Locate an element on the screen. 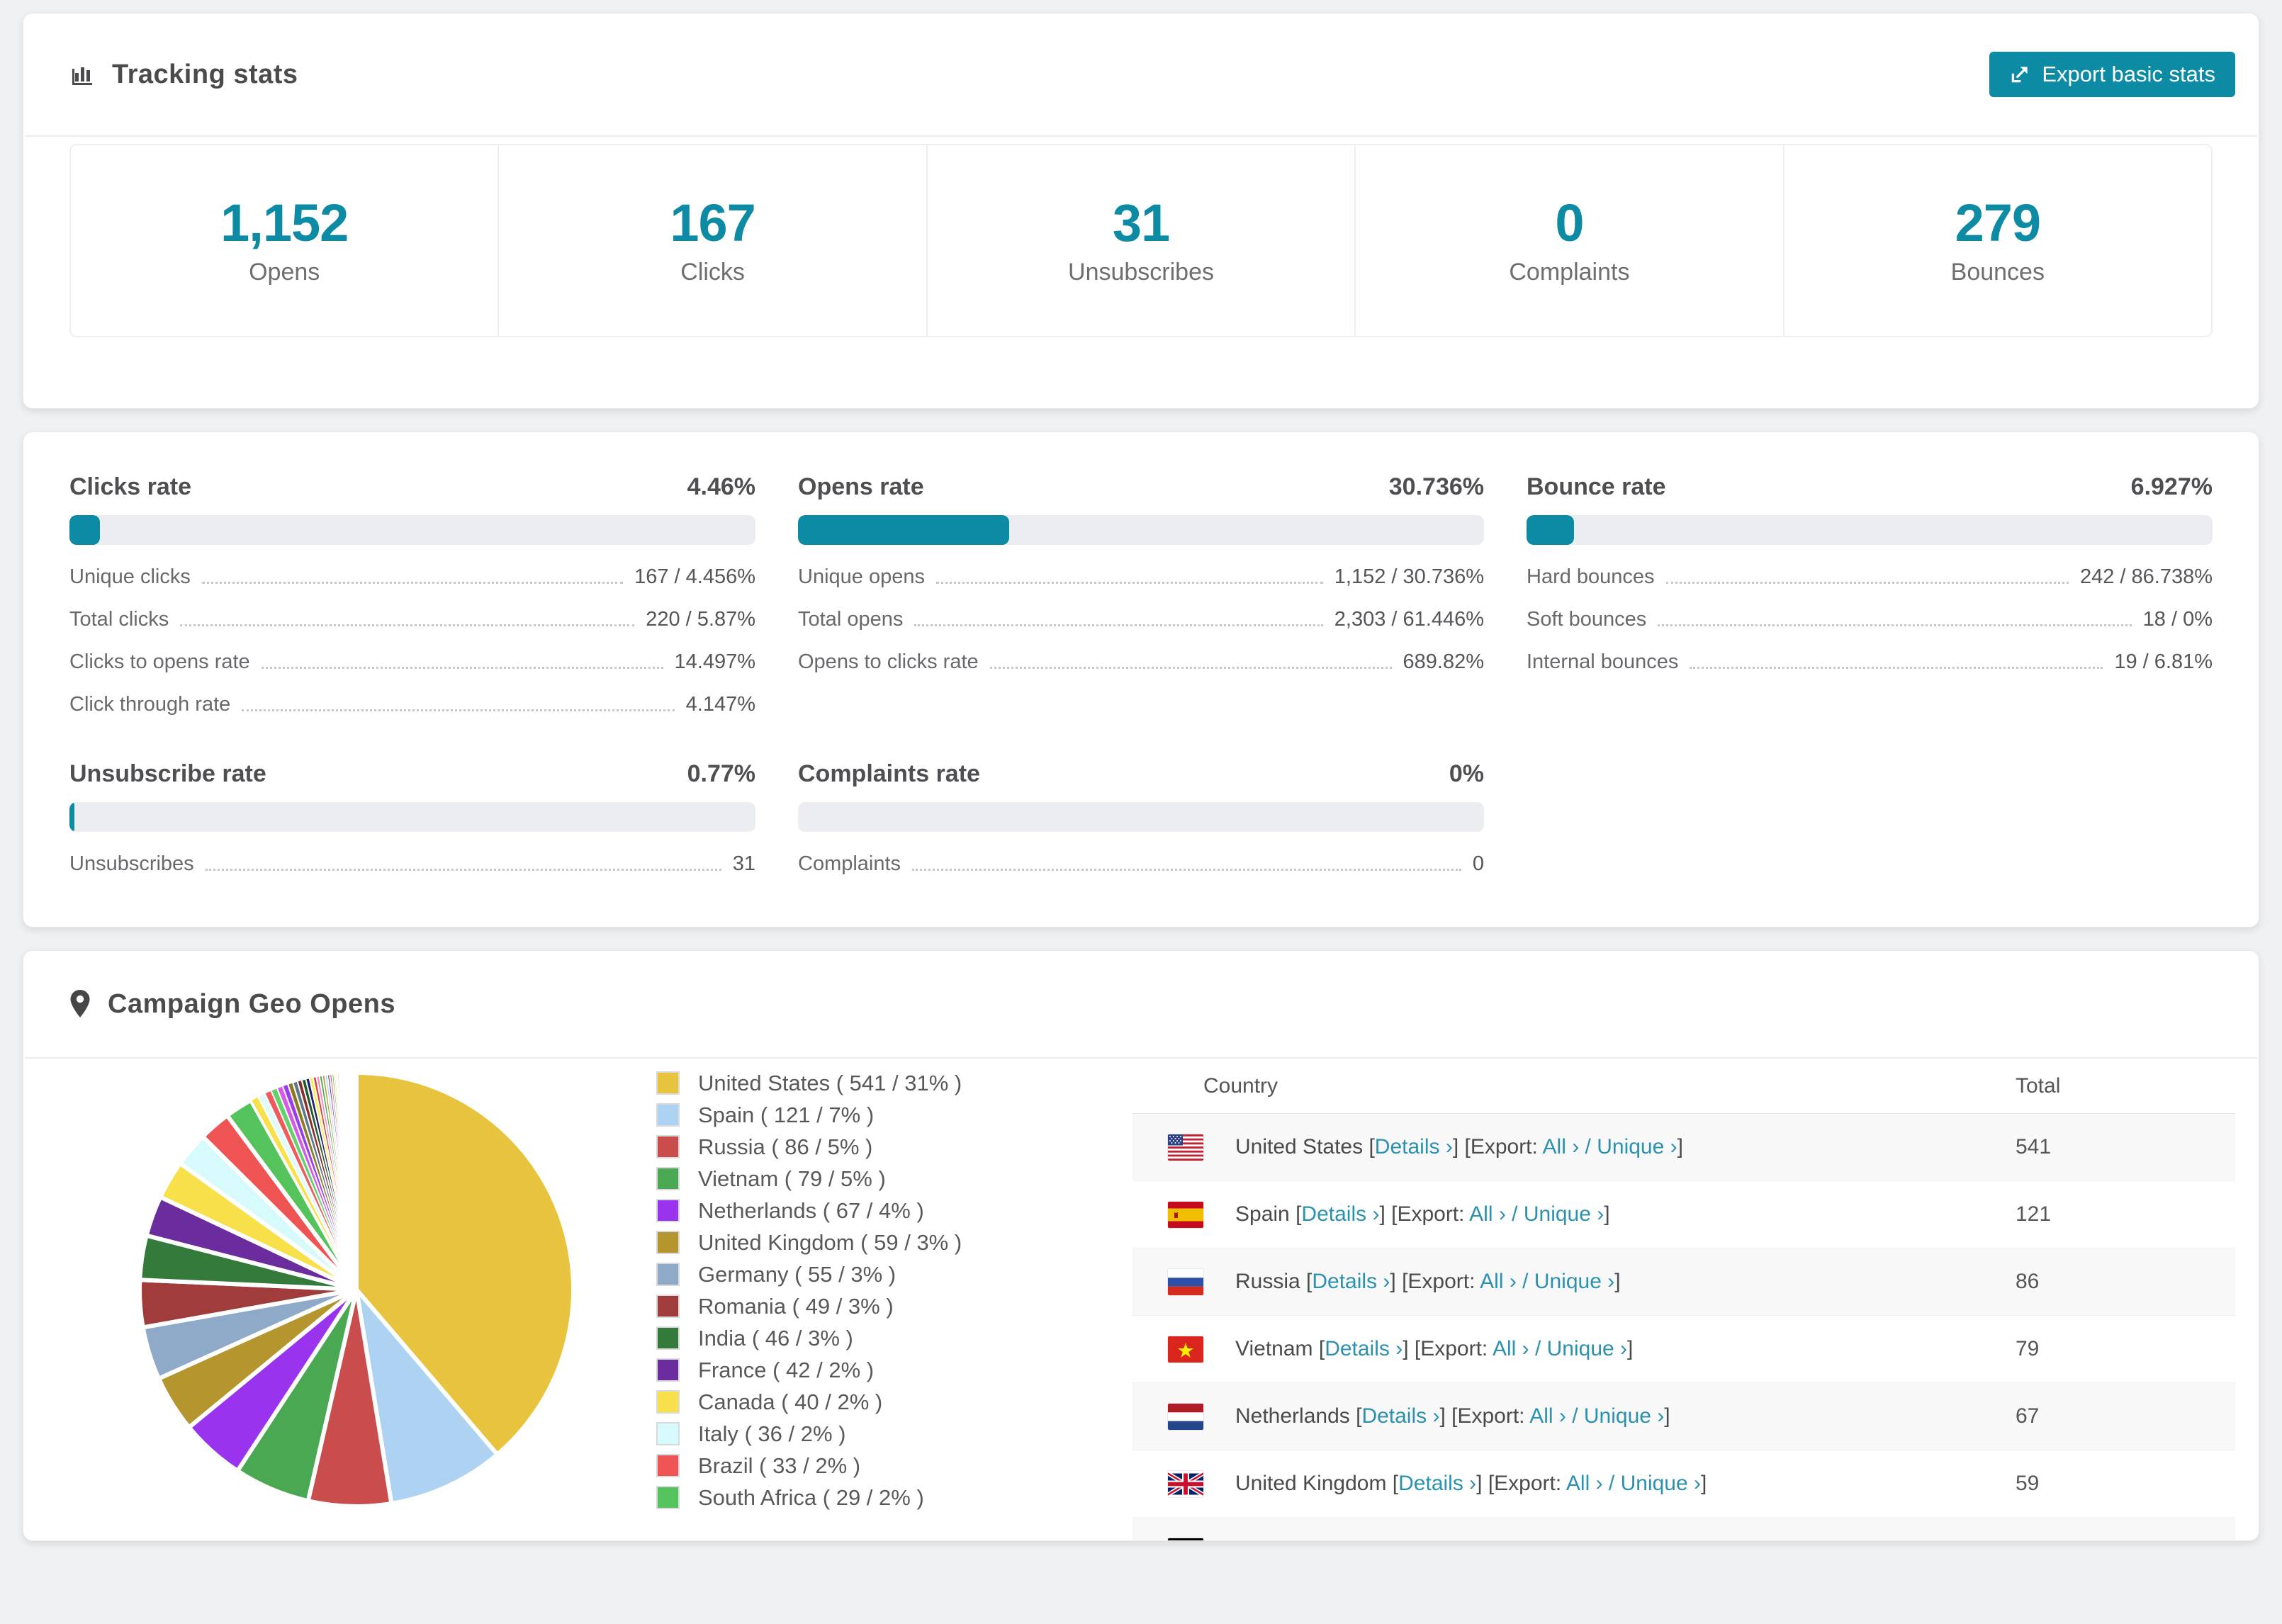 The image size is (2282, 1624). stat-label: Hard bounces is located at coordinates (1591, 576).